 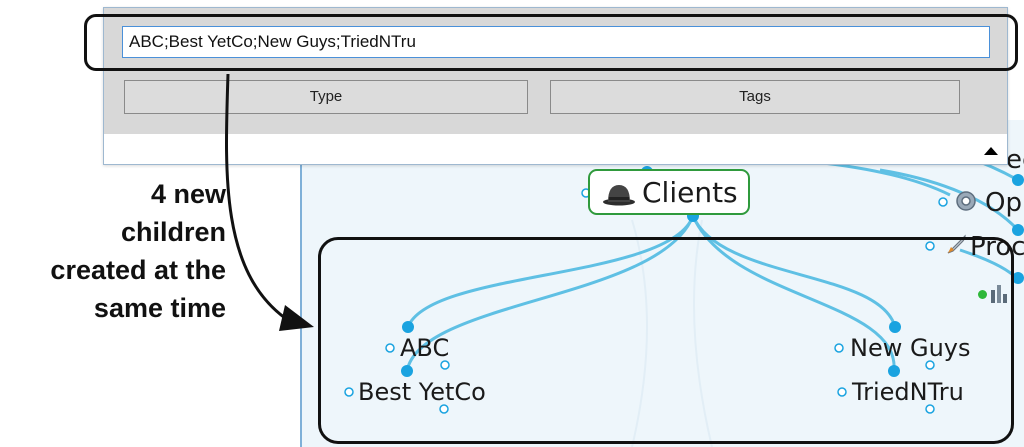 I want to click on input-highlight-box, so click(x=551, y=42).